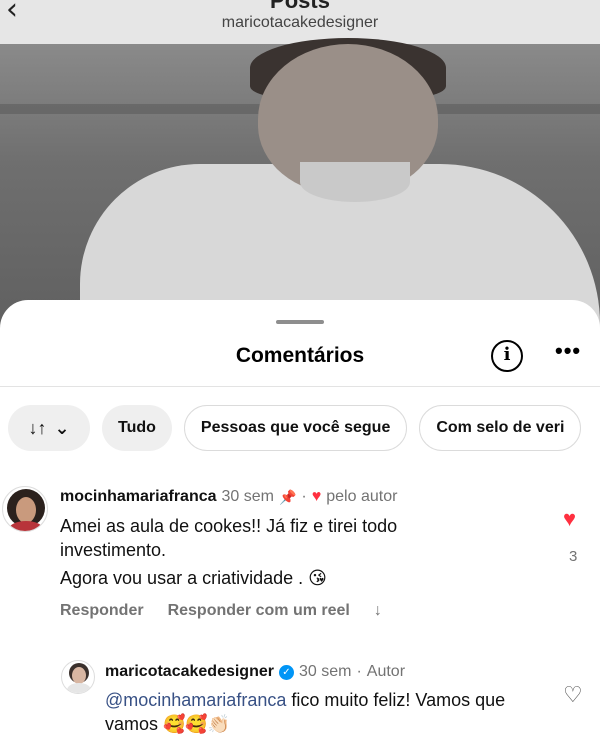 The height and width of the screenshot is (750, 600). What do you see at coordinates (507, 356) in the screenshot?
I see `info-icon: i` at bounding box center [507, 356].